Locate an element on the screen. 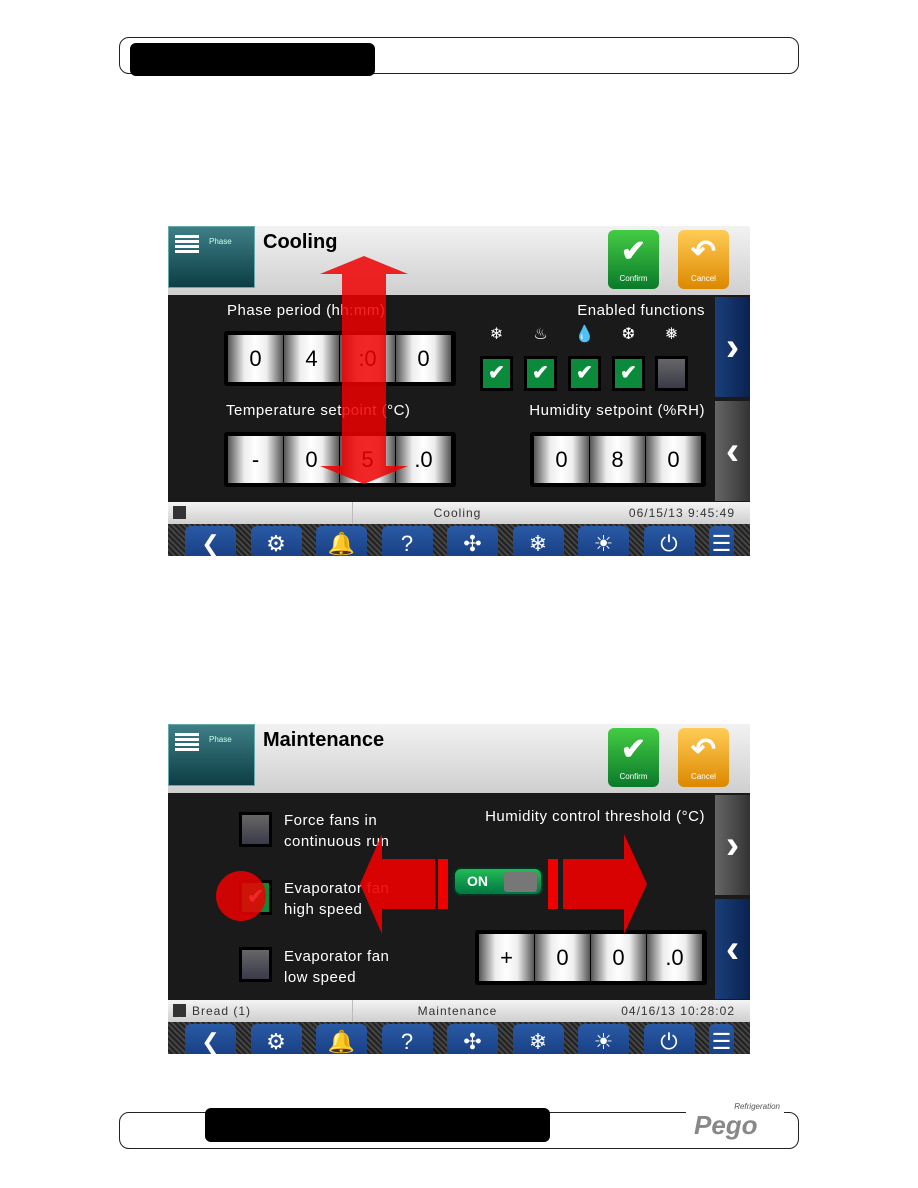 The image size is (918, 1188). arrow-right is located at coordinates (605, 884).